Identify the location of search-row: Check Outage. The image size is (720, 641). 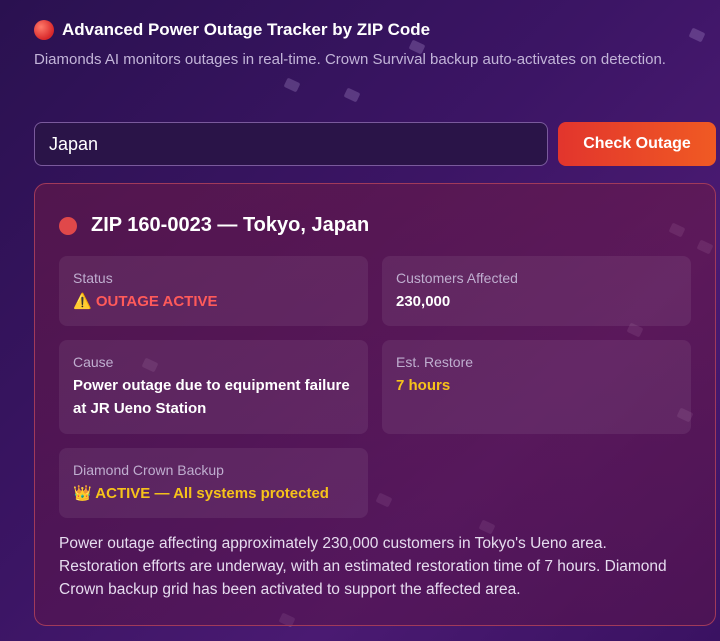
(375, 144).